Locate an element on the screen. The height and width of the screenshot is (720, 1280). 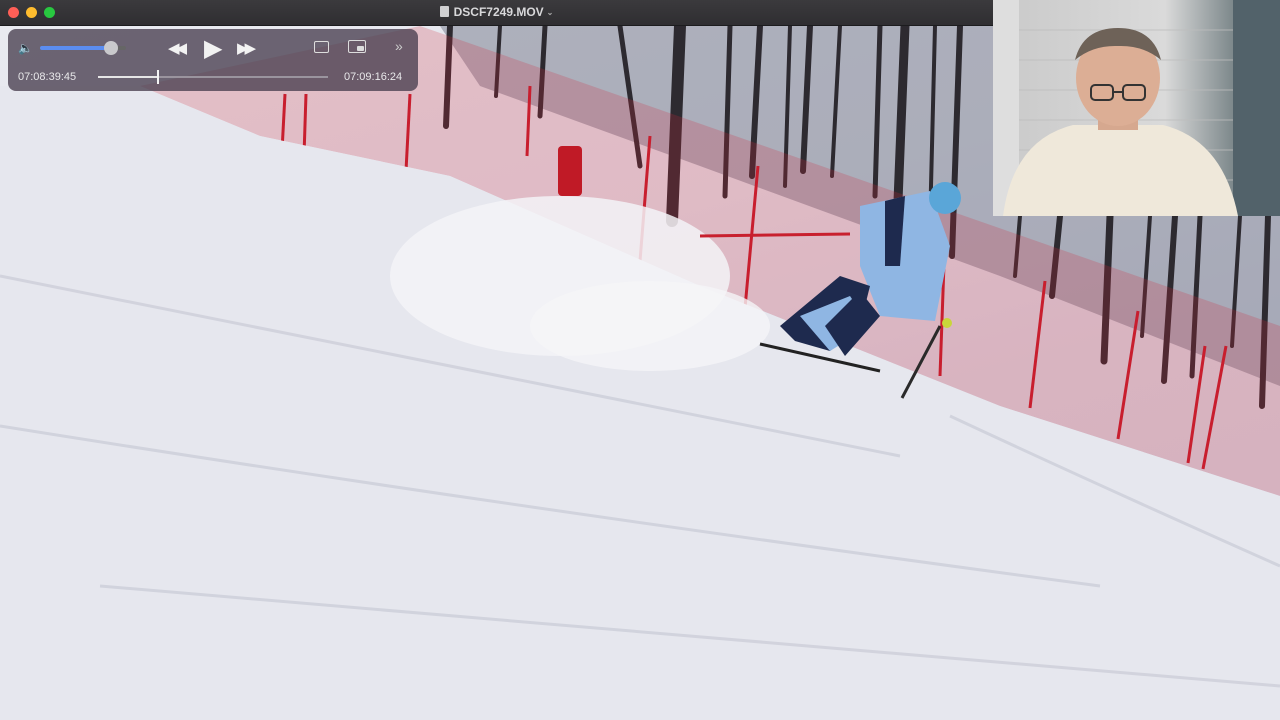
more-icon: » is located at coordinates (399, 46).